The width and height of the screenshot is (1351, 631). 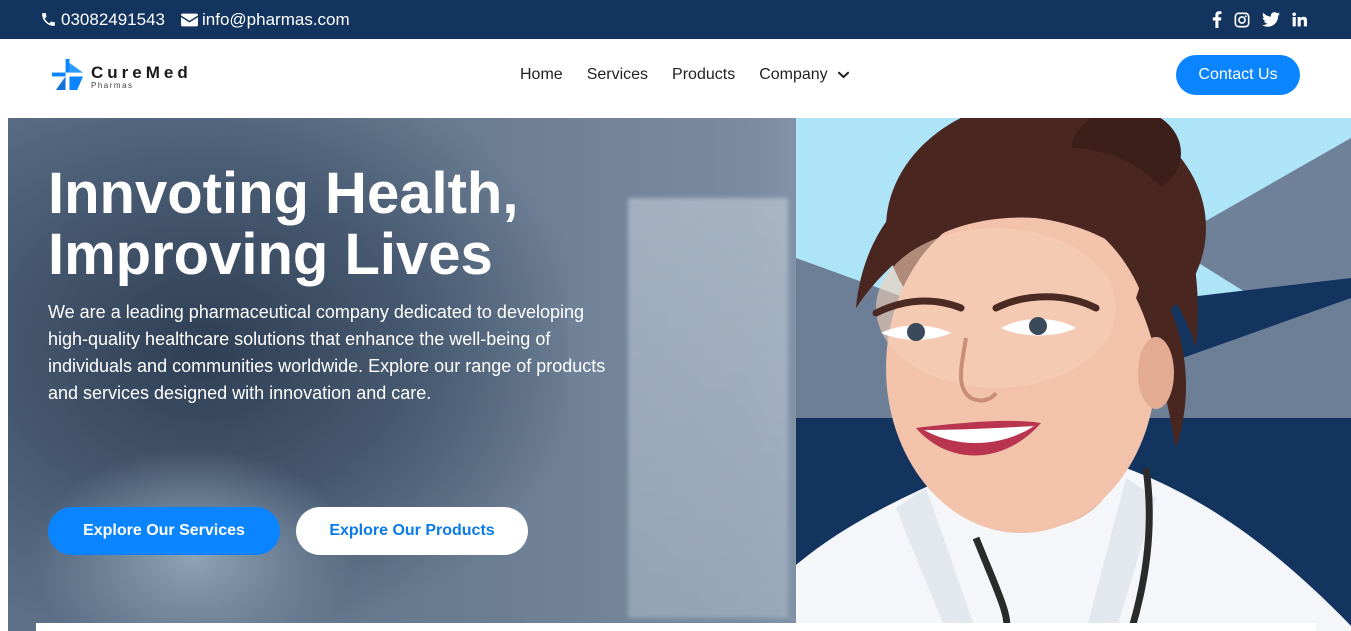 What do you see at coordinates (276, 20) in the screenshot?
I see `email-address: info@pharmas.com` at bounding box center [276, 20].